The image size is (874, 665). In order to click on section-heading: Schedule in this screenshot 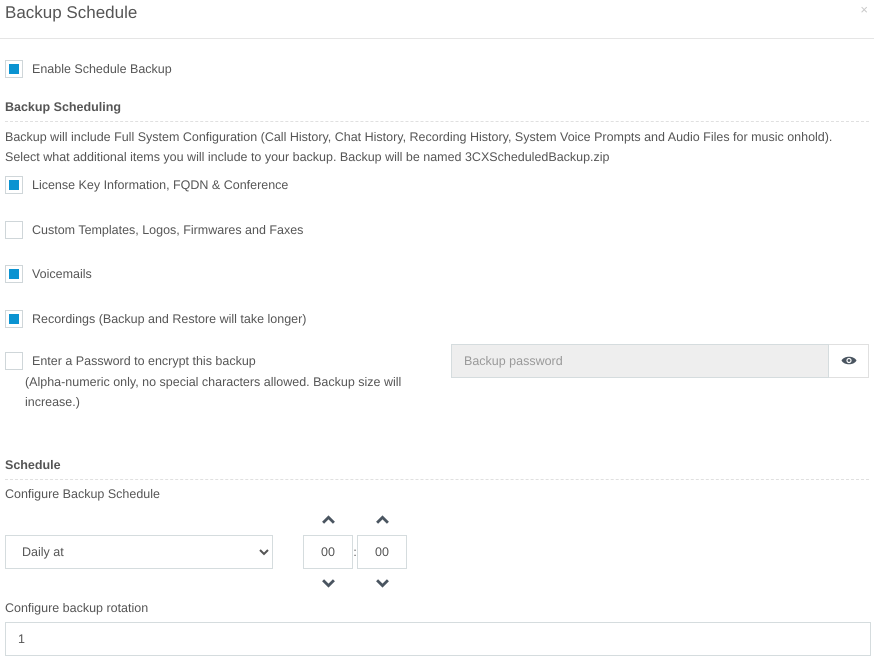, I will do `click(437, 469)`.